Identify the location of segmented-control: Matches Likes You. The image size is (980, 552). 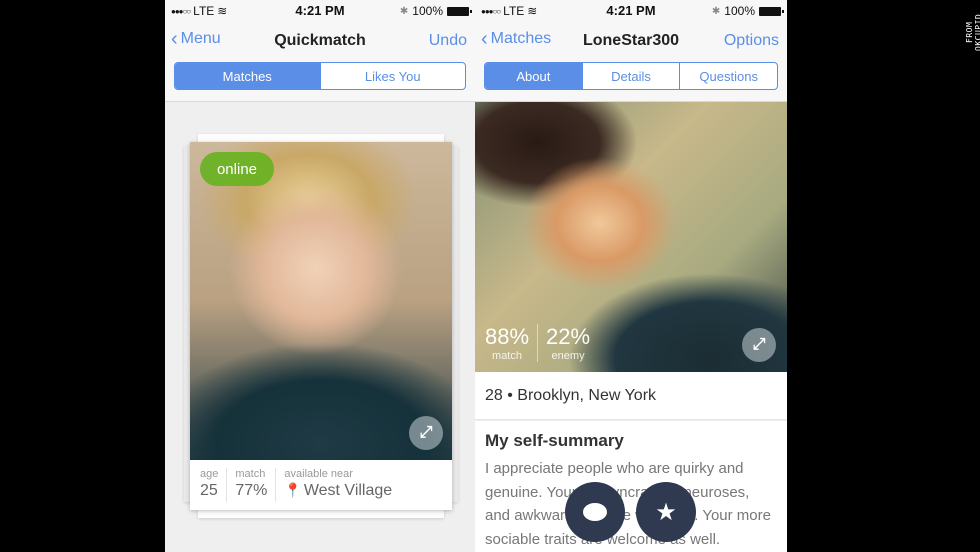
(320, 76).